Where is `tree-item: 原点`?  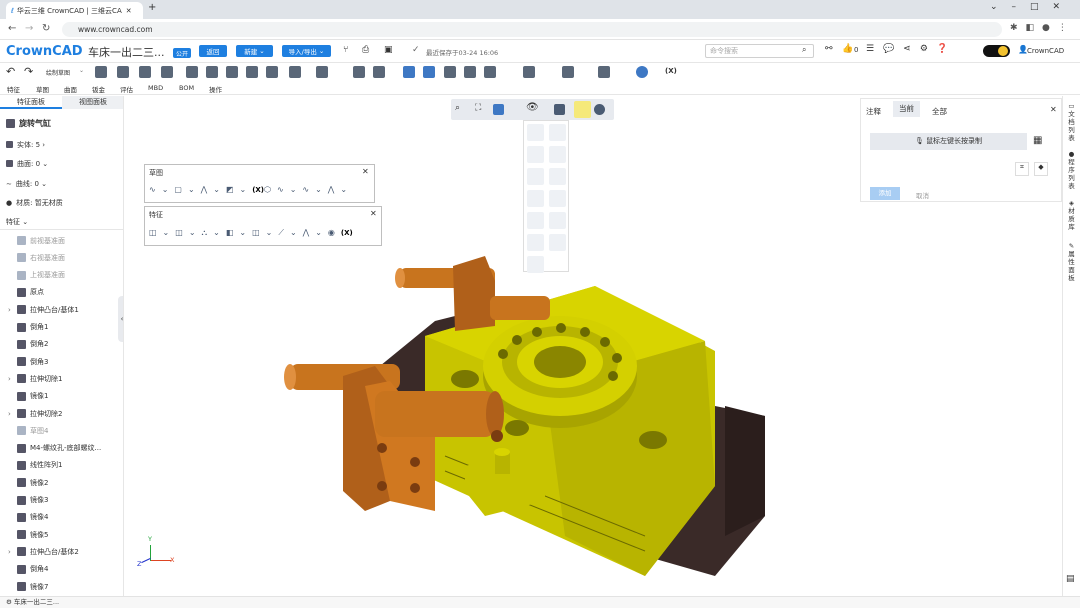
tree-item: 原点 is located at coordinates (61, 292).